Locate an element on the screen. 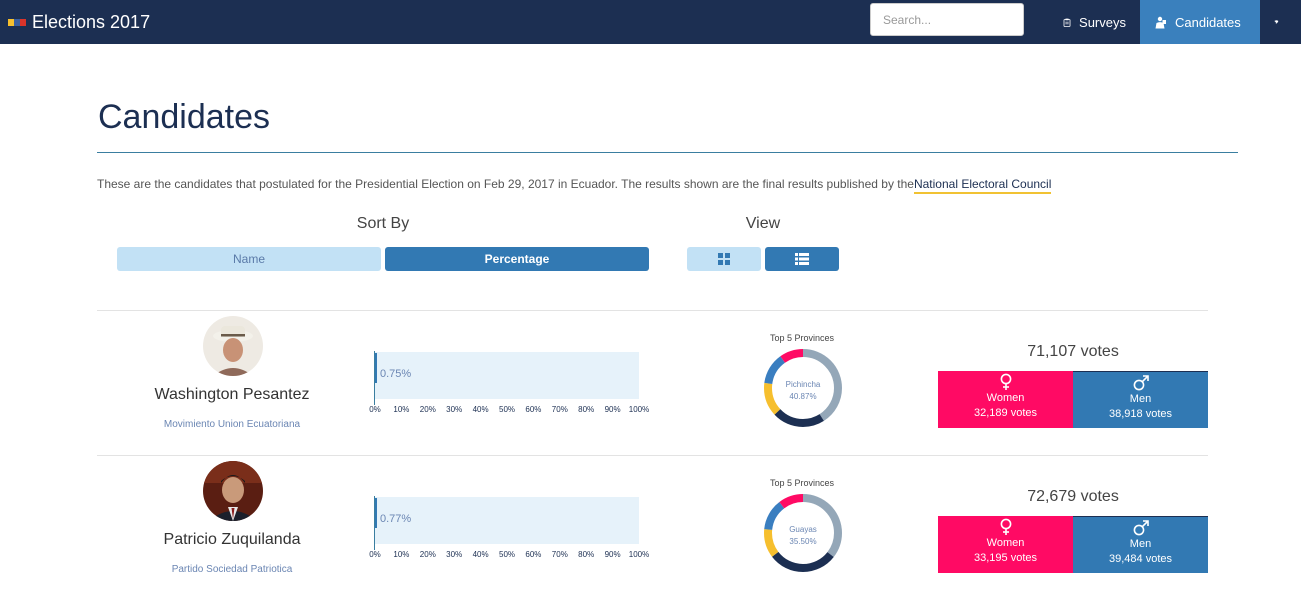  candidate-party: Movimiento Union Ecuatoriana is located at coordinates (232, 424).